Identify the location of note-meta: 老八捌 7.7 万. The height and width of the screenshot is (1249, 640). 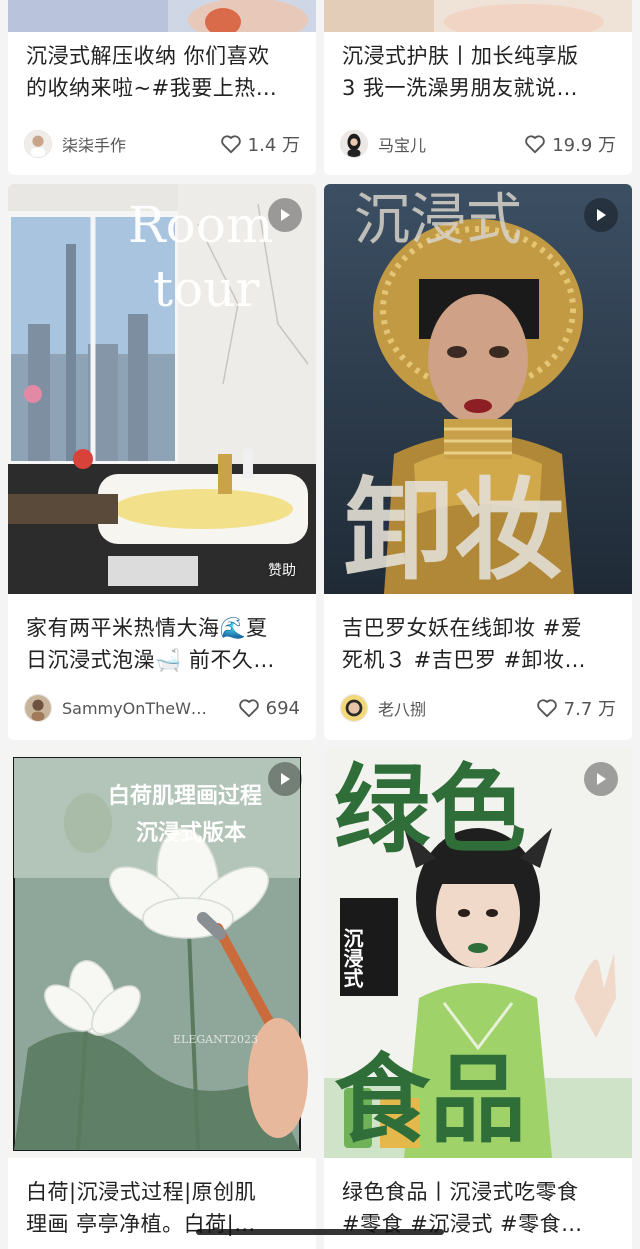
(478, 708).